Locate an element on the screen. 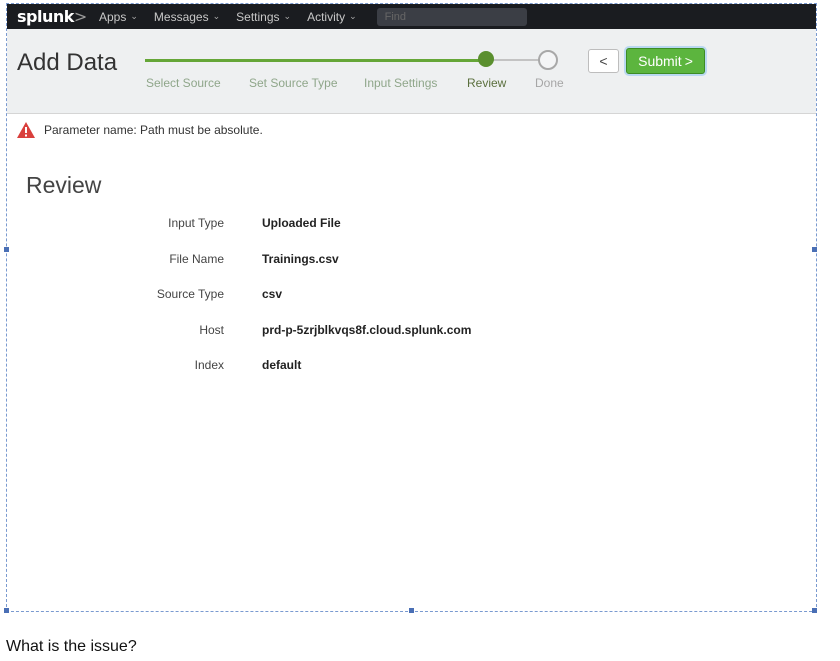 The image size is (840, 661). chevron-right-icon: > is located at coordinates (688, 61).